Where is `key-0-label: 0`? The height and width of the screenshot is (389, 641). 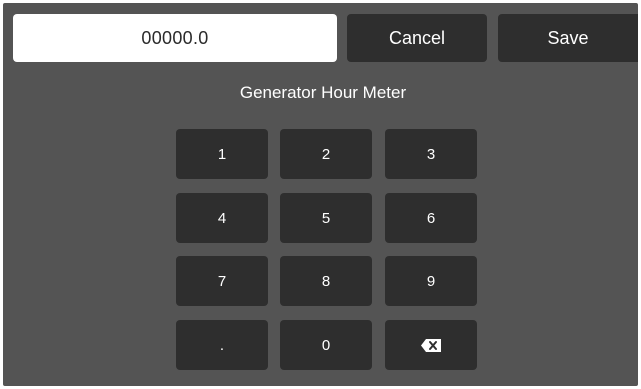 key-0-label: 0 is located at coordinates (326, 345).